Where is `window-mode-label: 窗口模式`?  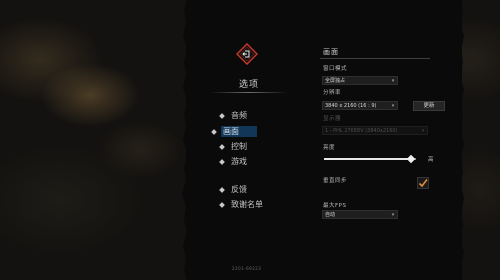
window-mode-label: 窗口模式 is located at coordinates (335, 69).